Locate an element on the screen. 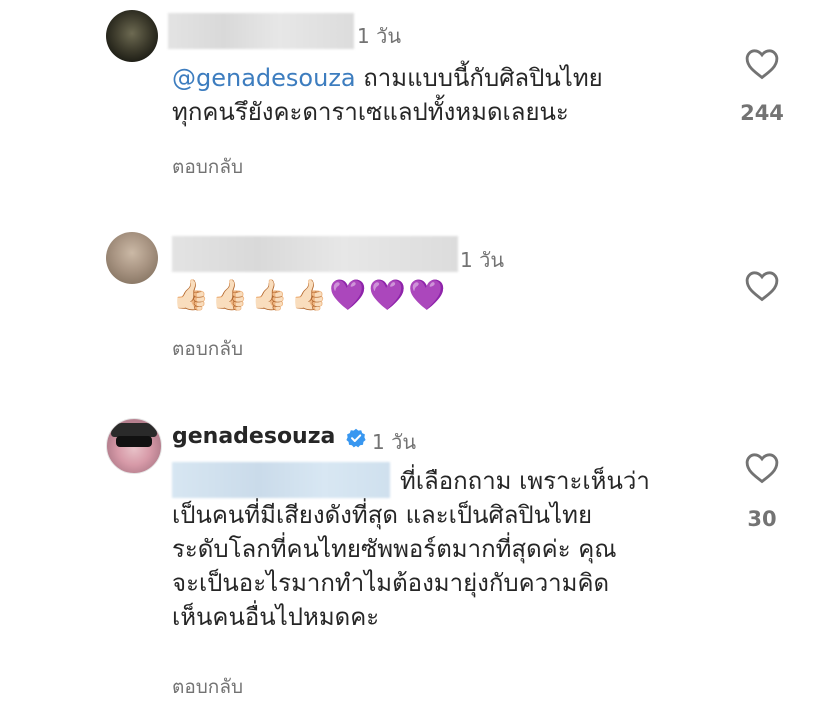 Image resolution: width=820 pixels, height=722 pixels. mention-link: @genadesouza is located at coordinates (264, 78).